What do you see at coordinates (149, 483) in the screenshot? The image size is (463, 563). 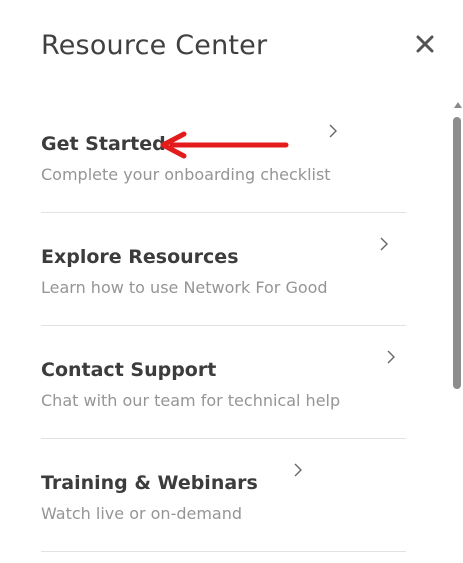 I see `item-title: Training & Webinars` at bounding box center [149, 483].